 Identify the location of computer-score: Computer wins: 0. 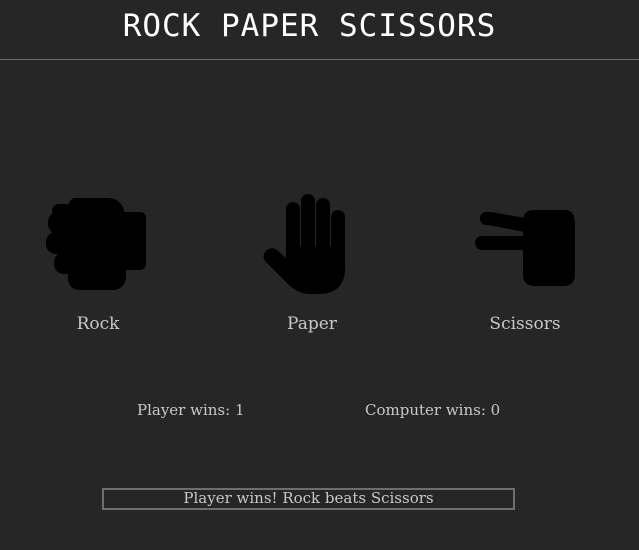
(432, 410).